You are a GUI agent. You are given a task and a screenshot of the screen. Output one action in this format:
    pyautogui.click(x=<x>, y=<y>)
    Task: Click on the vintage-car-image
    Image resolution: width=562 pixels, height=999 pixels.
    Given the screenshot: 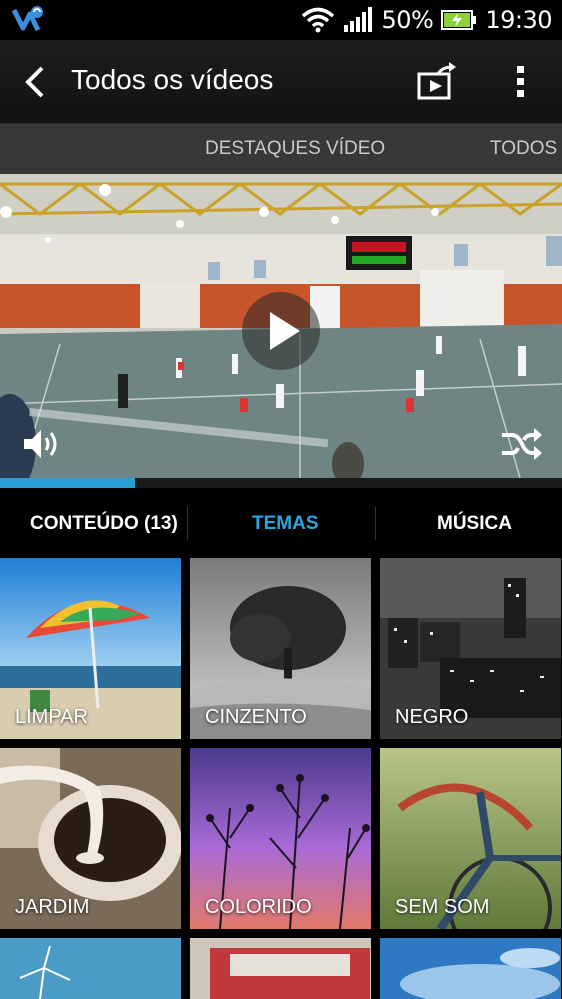 What is the action you would take?
    pyautogui.click(x=280, y=968)
    